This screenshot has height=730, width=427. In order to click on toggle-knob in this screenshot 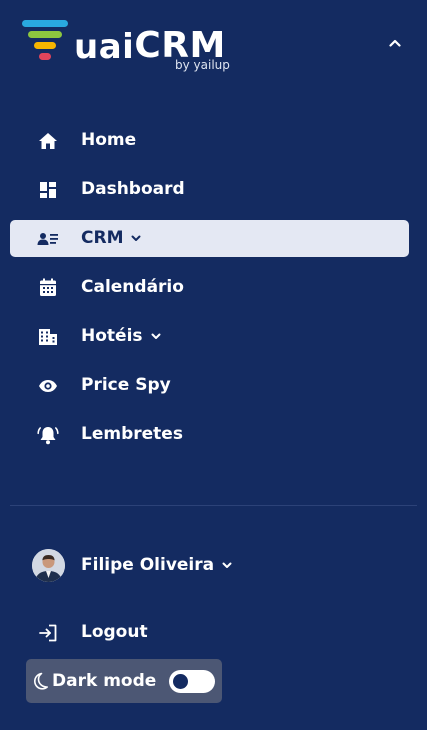, I will do `click(180, 681)`.